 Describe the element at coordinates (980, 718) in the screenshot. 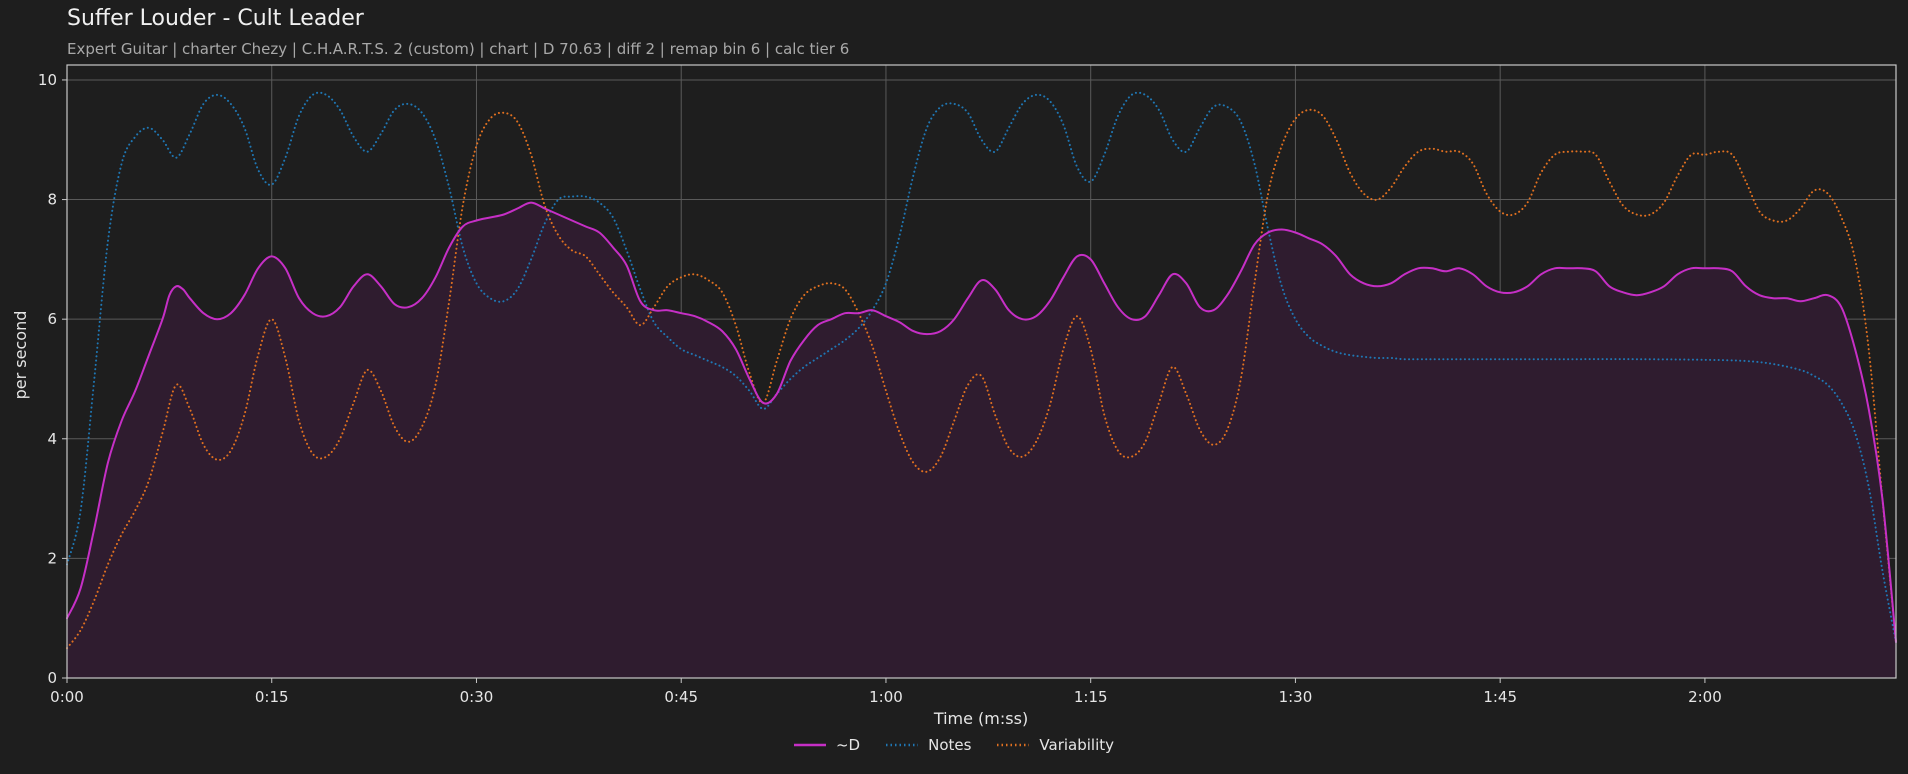

I see `x-axis-label: Time (m:ss)` at that location.